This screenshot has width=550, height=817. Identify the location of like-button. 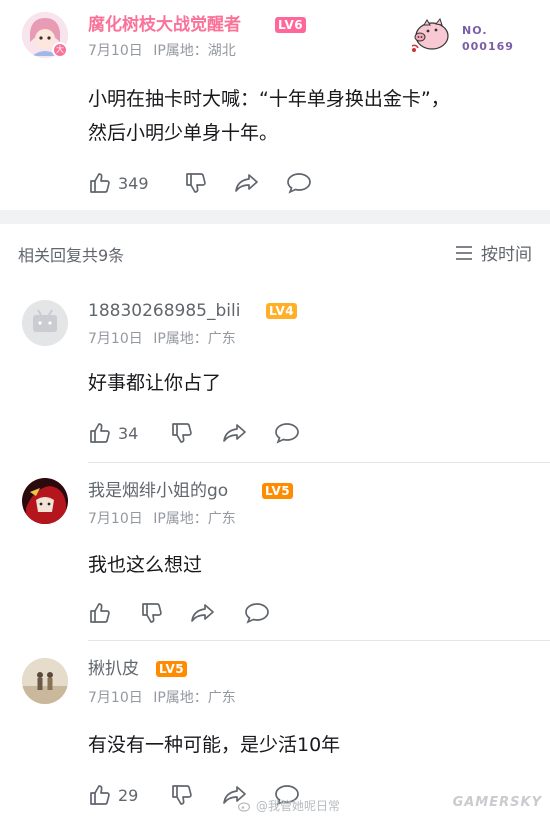
(103, 613).